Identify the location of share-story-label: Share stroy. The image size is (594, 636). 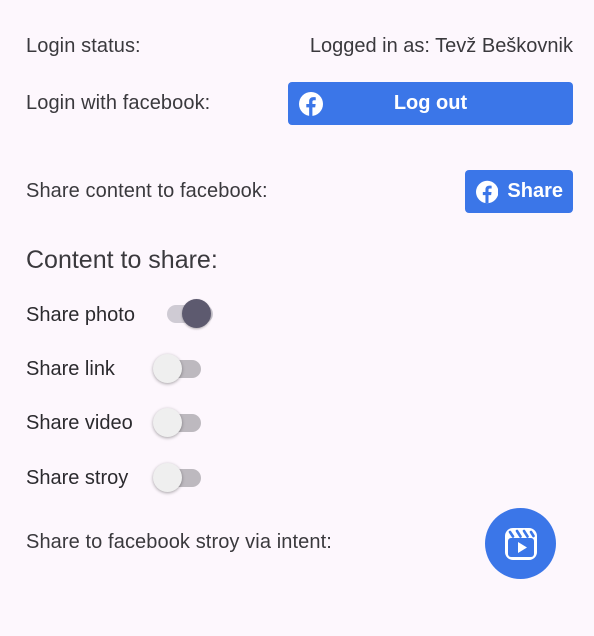
(77, 477).